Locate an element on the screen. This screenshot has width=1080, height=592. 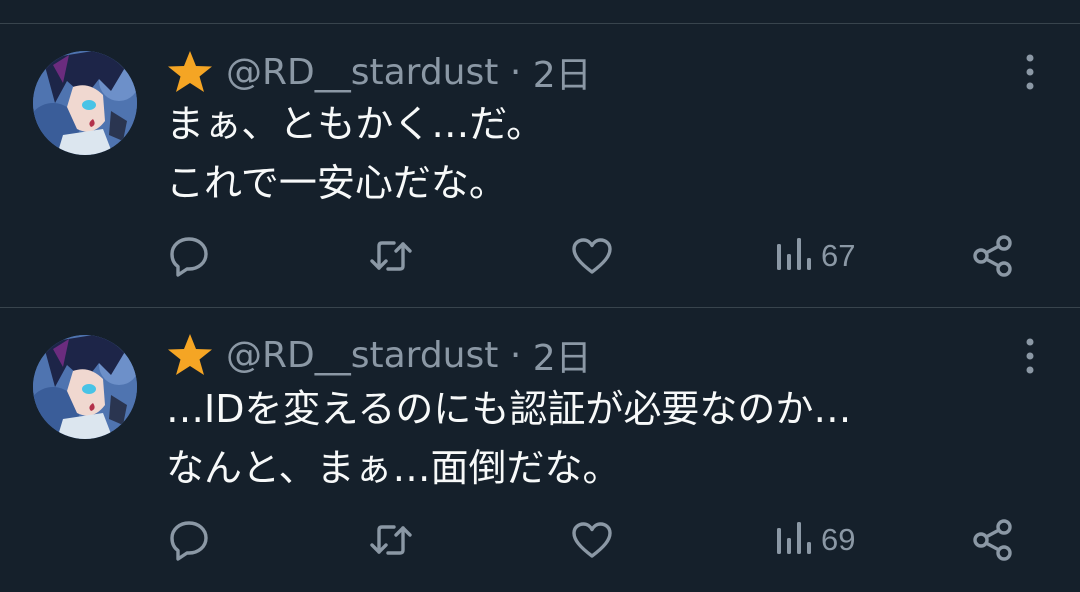
views-button: 69 is located at coordinates (815, 540).